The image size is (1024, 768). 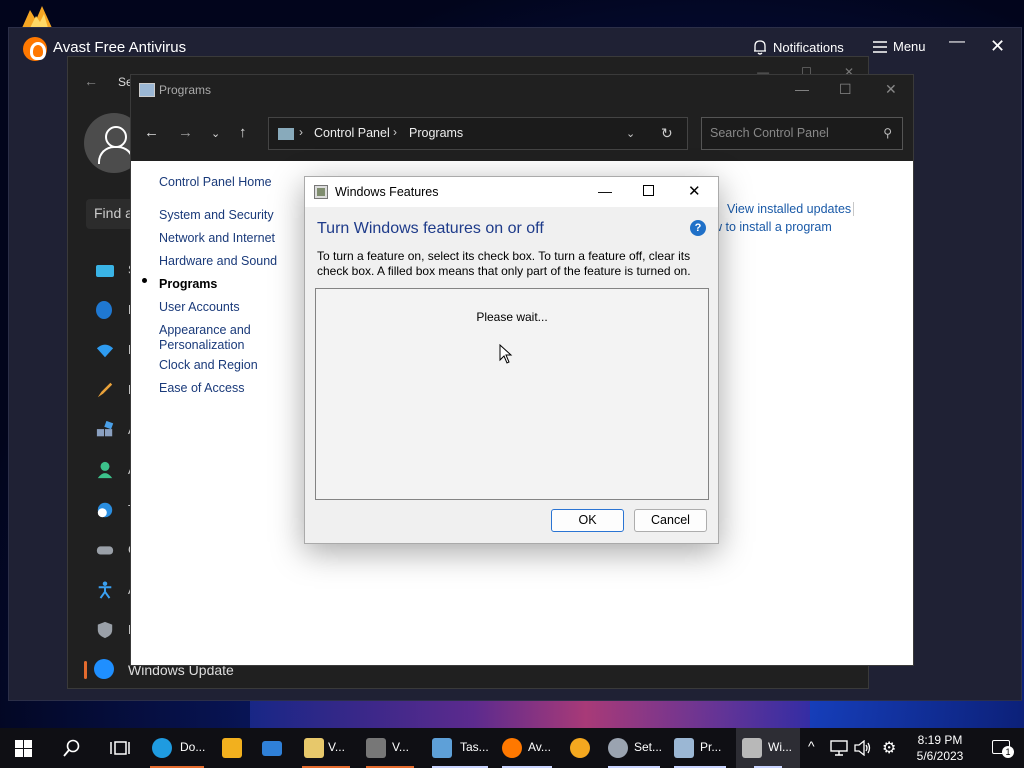 I want to click on maximize-button: ☐, so click(x=845, y=89).